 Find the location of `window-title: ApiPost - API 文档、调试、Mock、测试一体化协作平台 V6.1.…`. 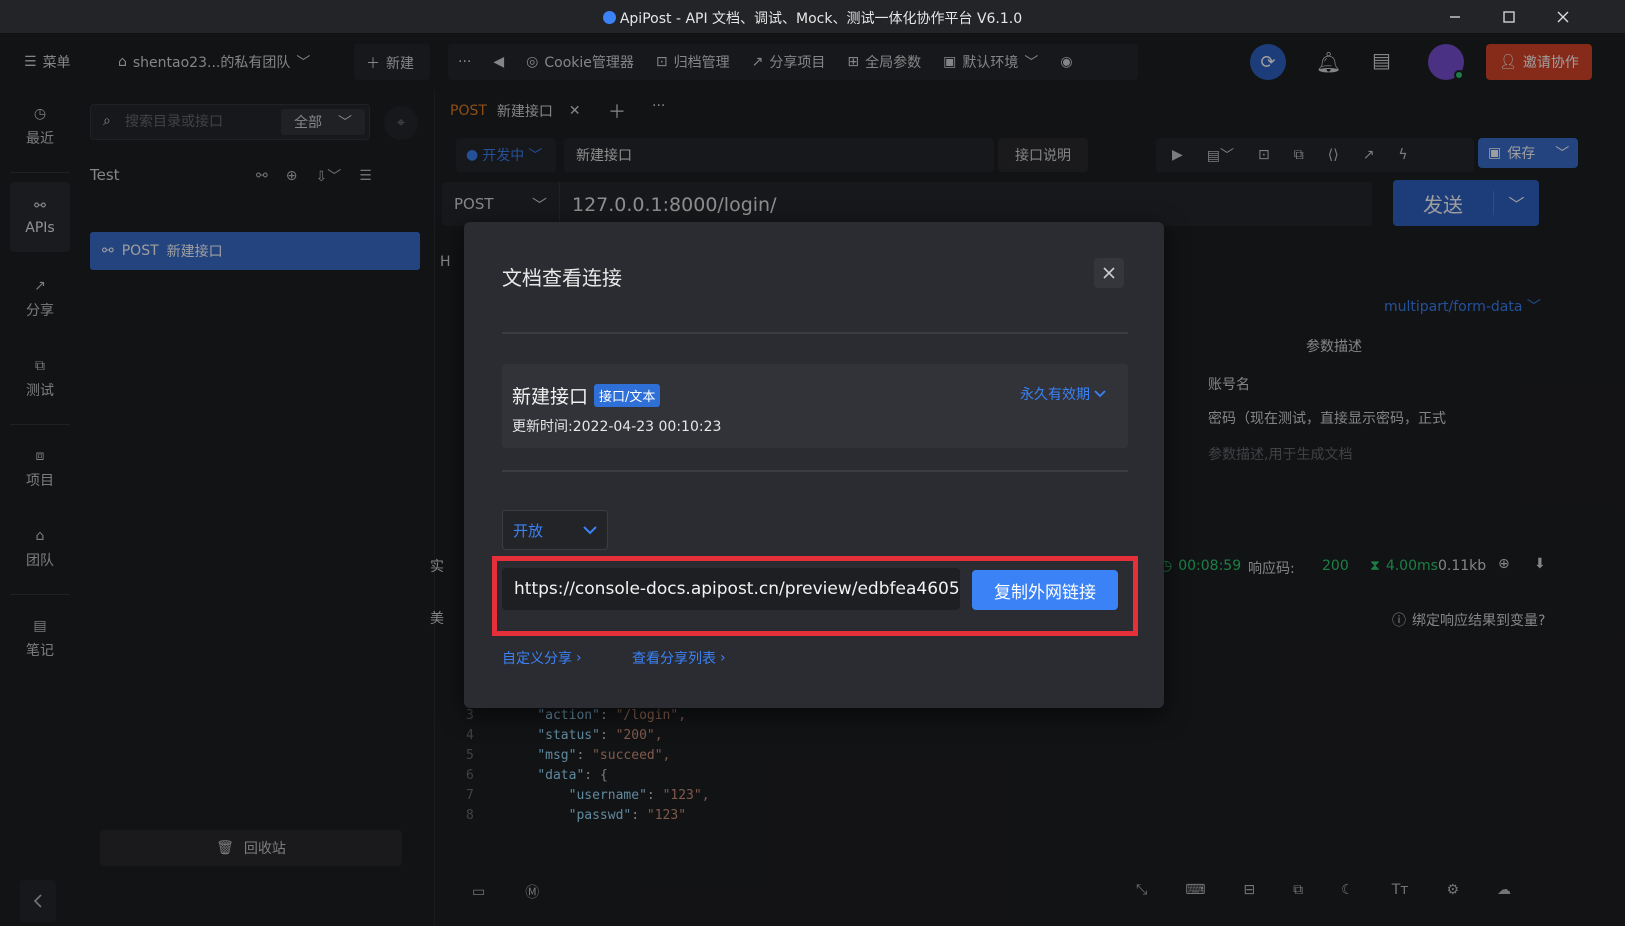

window-title: ApiPost - API 文档、调试、Mock、测试一体化协作平台 V6.1.… is located at coordinates (812, 18).